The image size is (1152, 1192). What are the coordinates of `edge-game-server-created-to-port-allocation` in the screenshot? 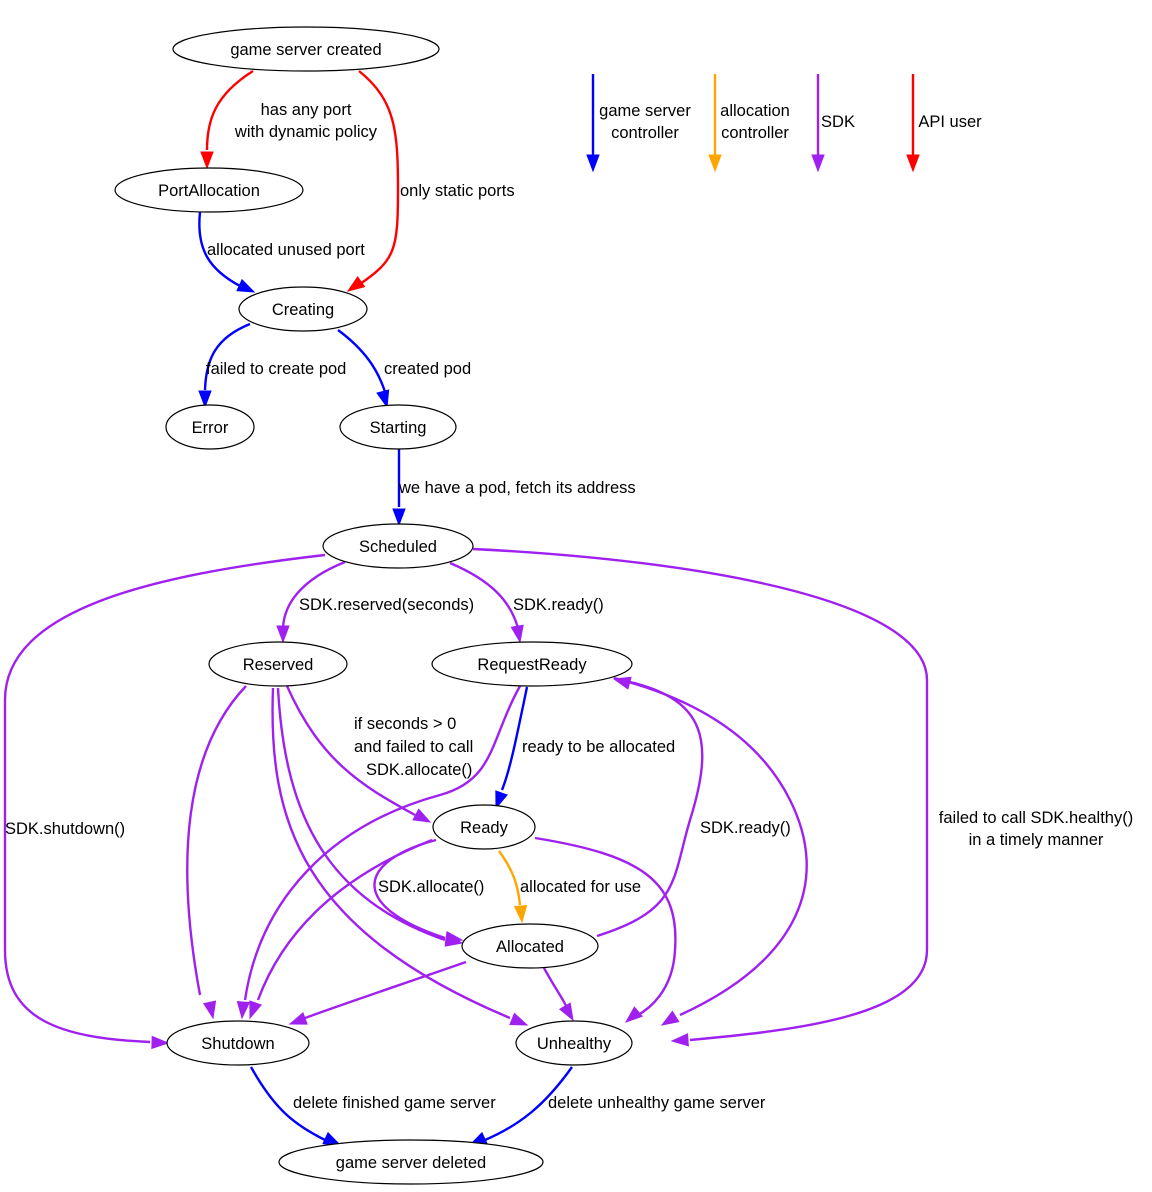 It's located at (227, 119).